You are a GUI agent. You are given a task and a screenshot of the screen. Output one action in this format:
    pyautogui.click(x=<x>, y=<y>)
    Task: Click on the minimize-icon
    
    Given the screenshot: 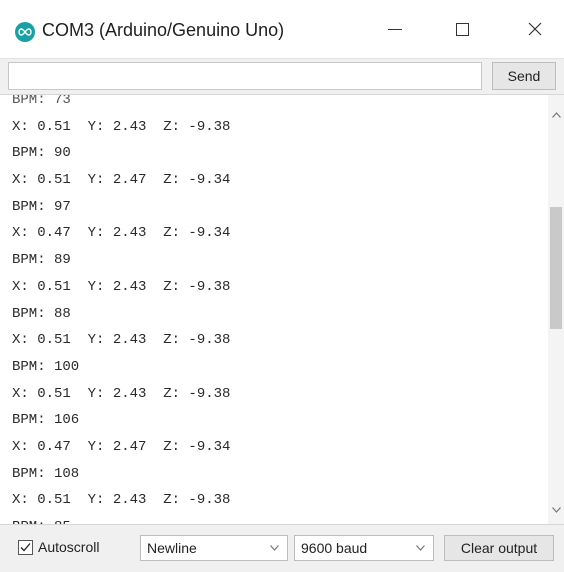 What is the action you would take?
    pyautogui.click(x=395, y=29)
    